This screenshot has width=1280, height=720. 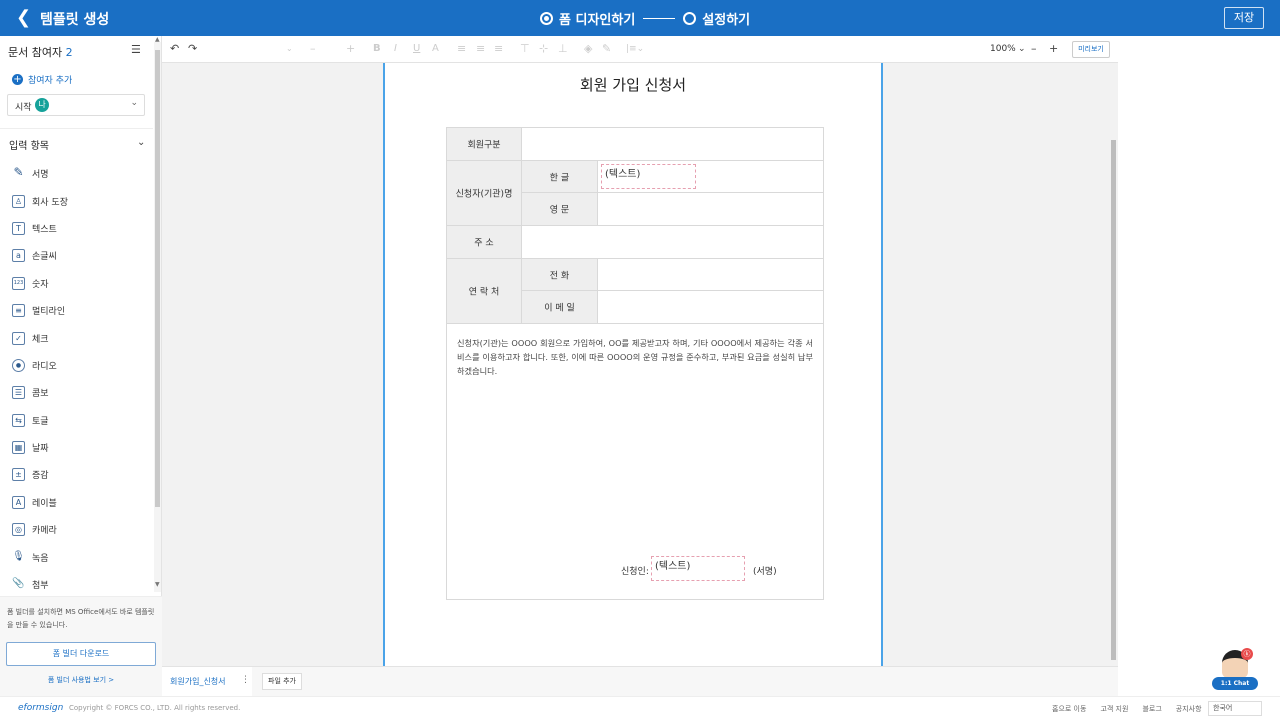 What do you see at coordinates (76, 228) in the screenshot?
I see `field-item-text: T 텍스트` at bounding box center [76, 228].